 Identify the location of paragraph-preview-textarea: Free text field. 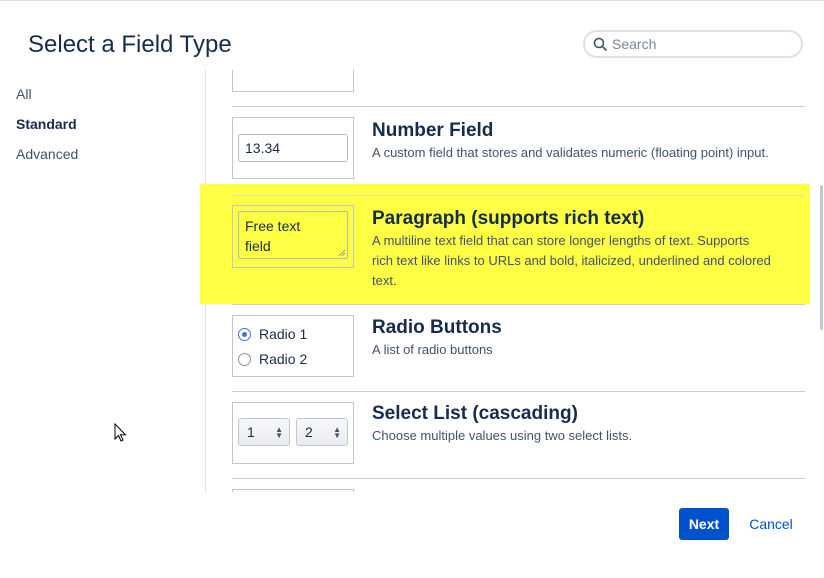
(293, 235).